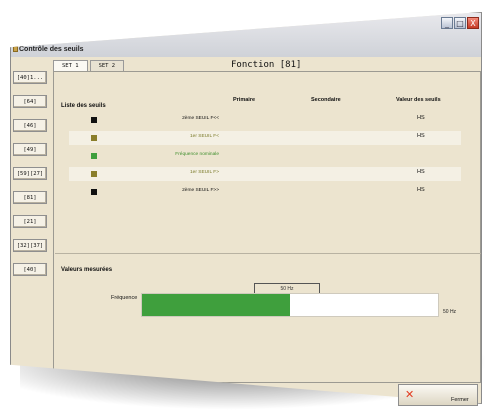 This screenshot has height=419, width=485. What do you see at coordinates (15, 49) in the screenshot?
I see `app-icon` at bounding box center [15, 49].